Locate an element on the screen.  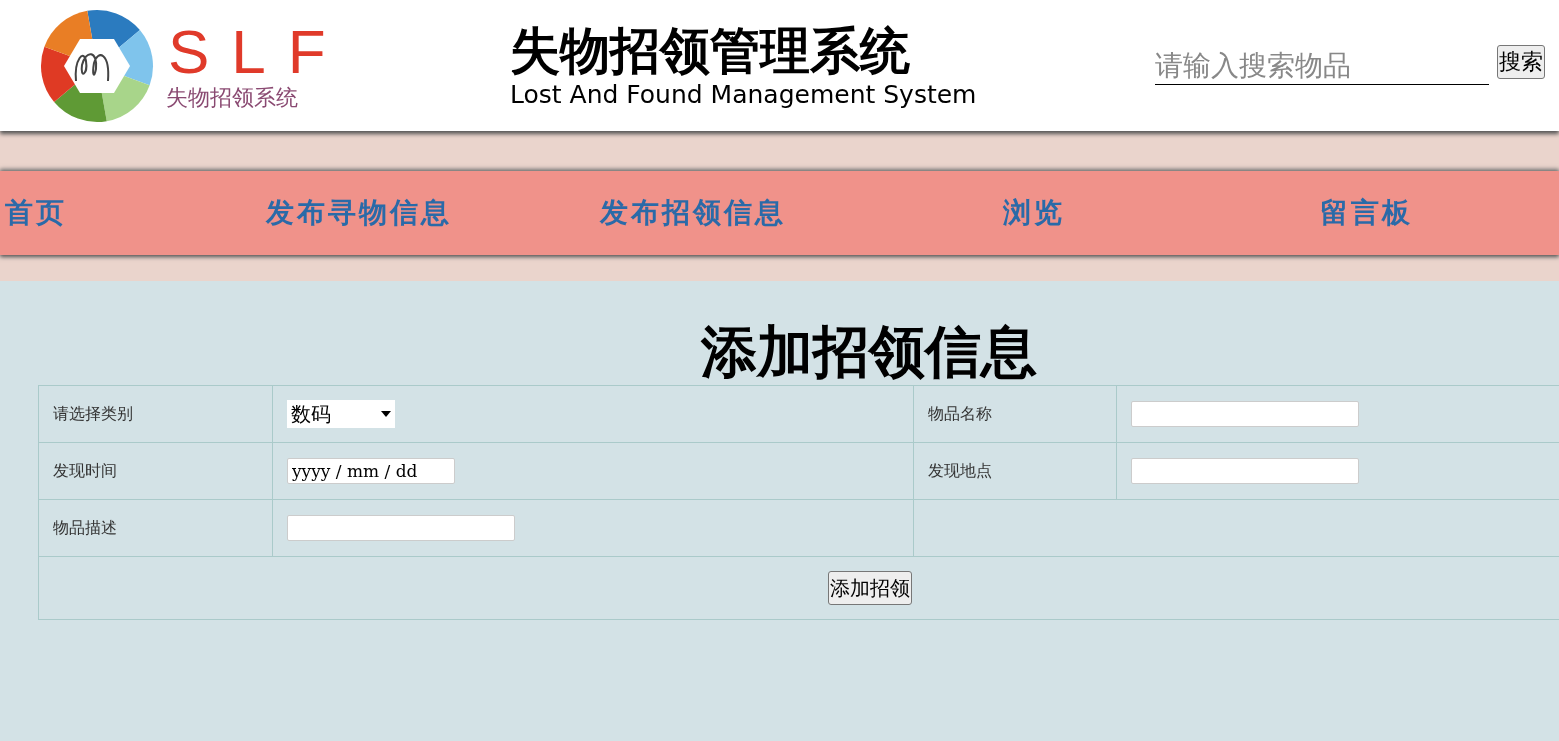
field-label: 物品名称 is located at coordinates (960, 414).